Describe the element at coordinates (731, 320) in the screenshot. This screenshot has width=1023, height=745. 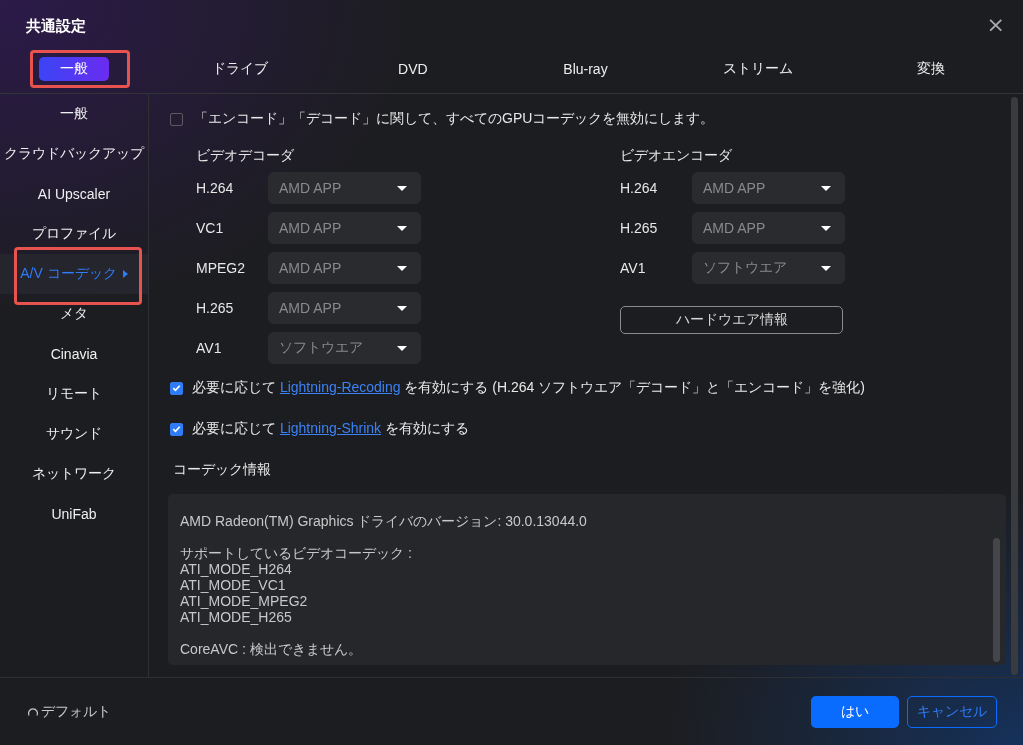
I see `hardware-info-button: ハードウエア情報` at that location.